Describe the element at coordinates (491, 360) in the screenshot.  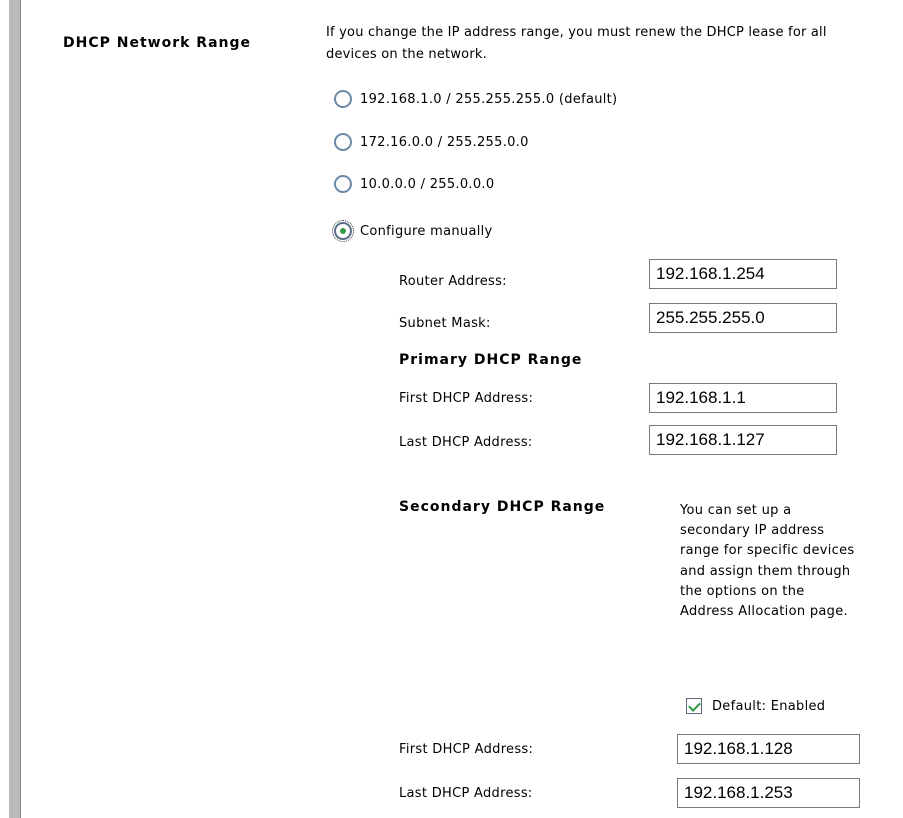
I see `primary-range-heading: Primary DHCP Range` at that location.